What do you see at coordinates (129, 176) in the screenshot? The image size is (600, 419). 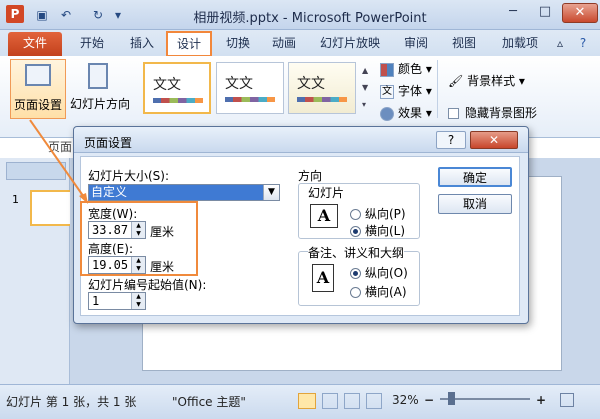 I see `slide-size-label: 幻灯片大小(S):` at bounding box center [129, 176].